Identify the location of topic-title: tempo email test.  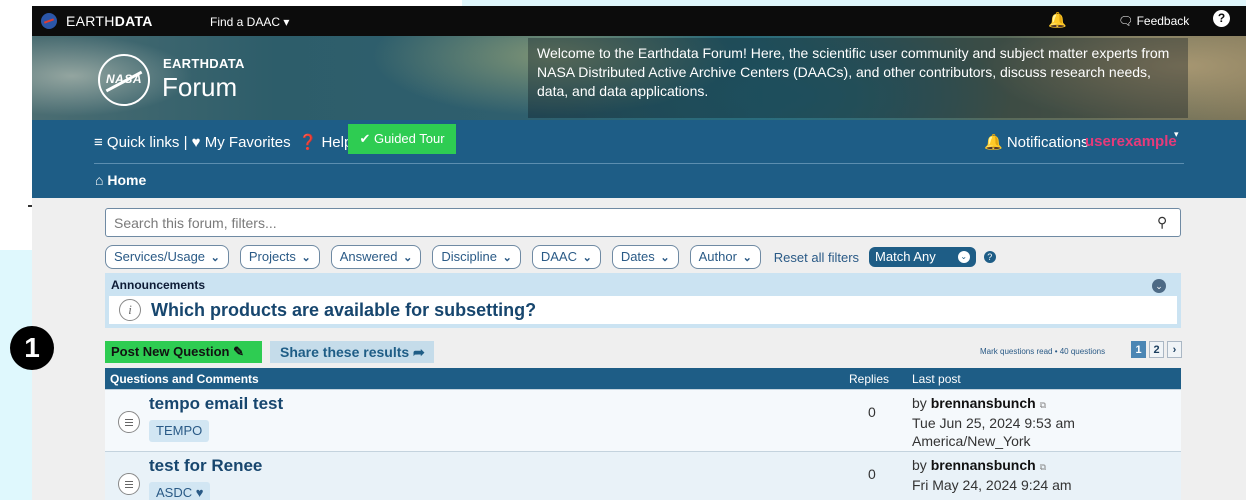
(216, 404).